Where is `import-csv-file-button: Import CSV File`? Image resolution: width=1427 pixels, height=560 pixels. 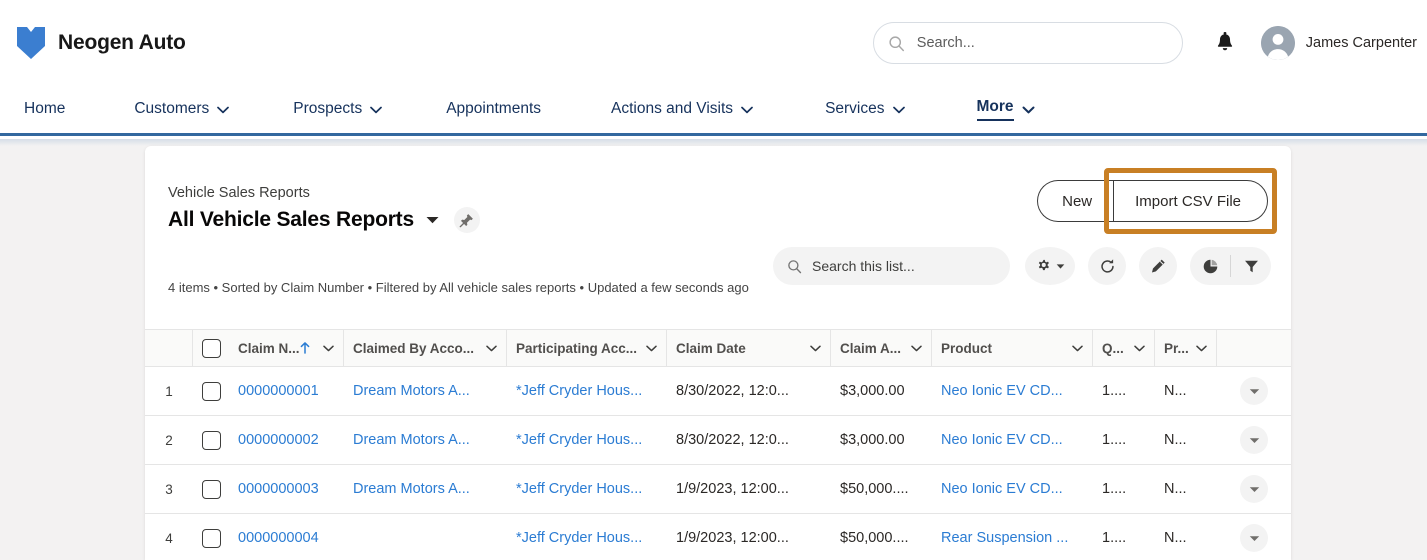 import-csv-file-button: Import CSV File is located at coordinates (1190, 201).